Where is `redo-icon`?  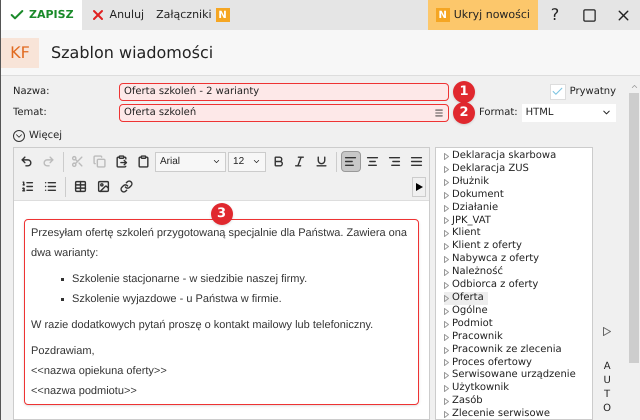
redo-icon is located at coordinates (49, 161).